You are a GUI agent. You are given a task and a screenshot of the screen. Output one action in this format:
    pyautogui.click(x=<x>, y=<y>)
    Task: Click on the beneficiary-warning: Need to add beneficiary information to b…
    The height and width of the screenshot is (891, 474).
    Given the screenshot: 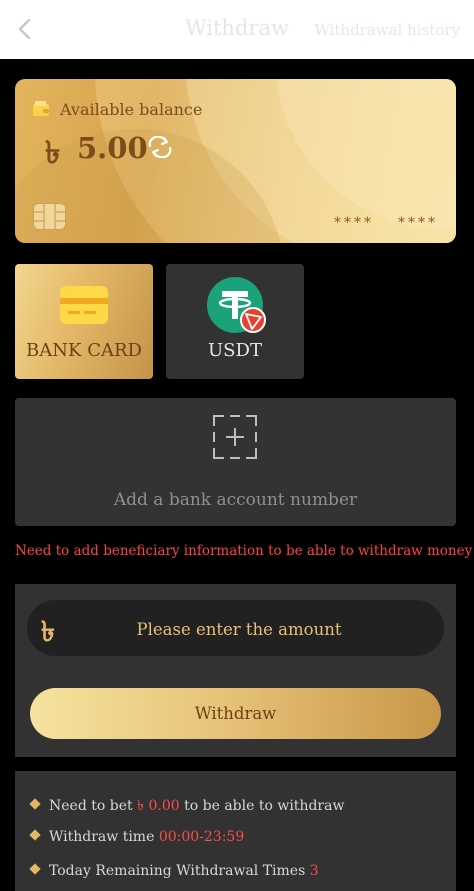 What is the action you would take?
    pyautogui.click(x=244, y=551)
    